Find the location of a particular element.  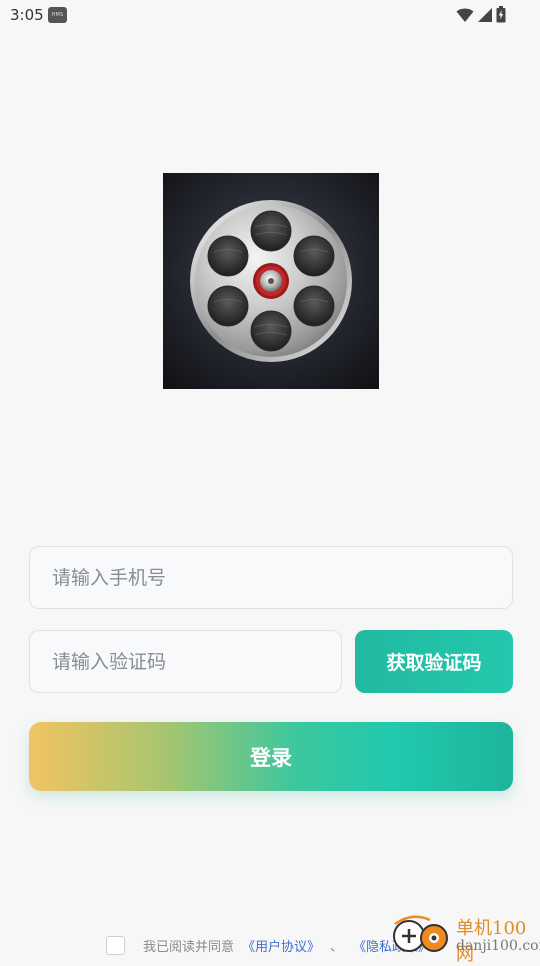

hms-icon: HMS is located at coordinates (57, 15).